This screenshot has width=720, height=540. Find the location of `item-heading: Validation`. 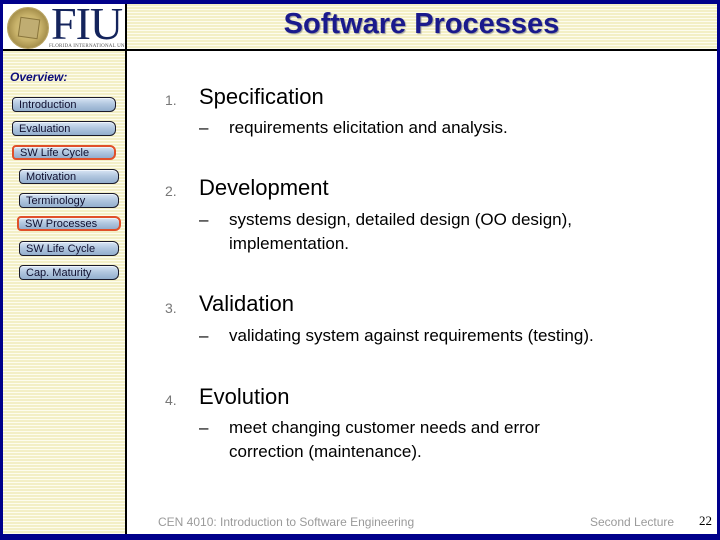

item-heading: Validation is located at coordinates (246, 303).